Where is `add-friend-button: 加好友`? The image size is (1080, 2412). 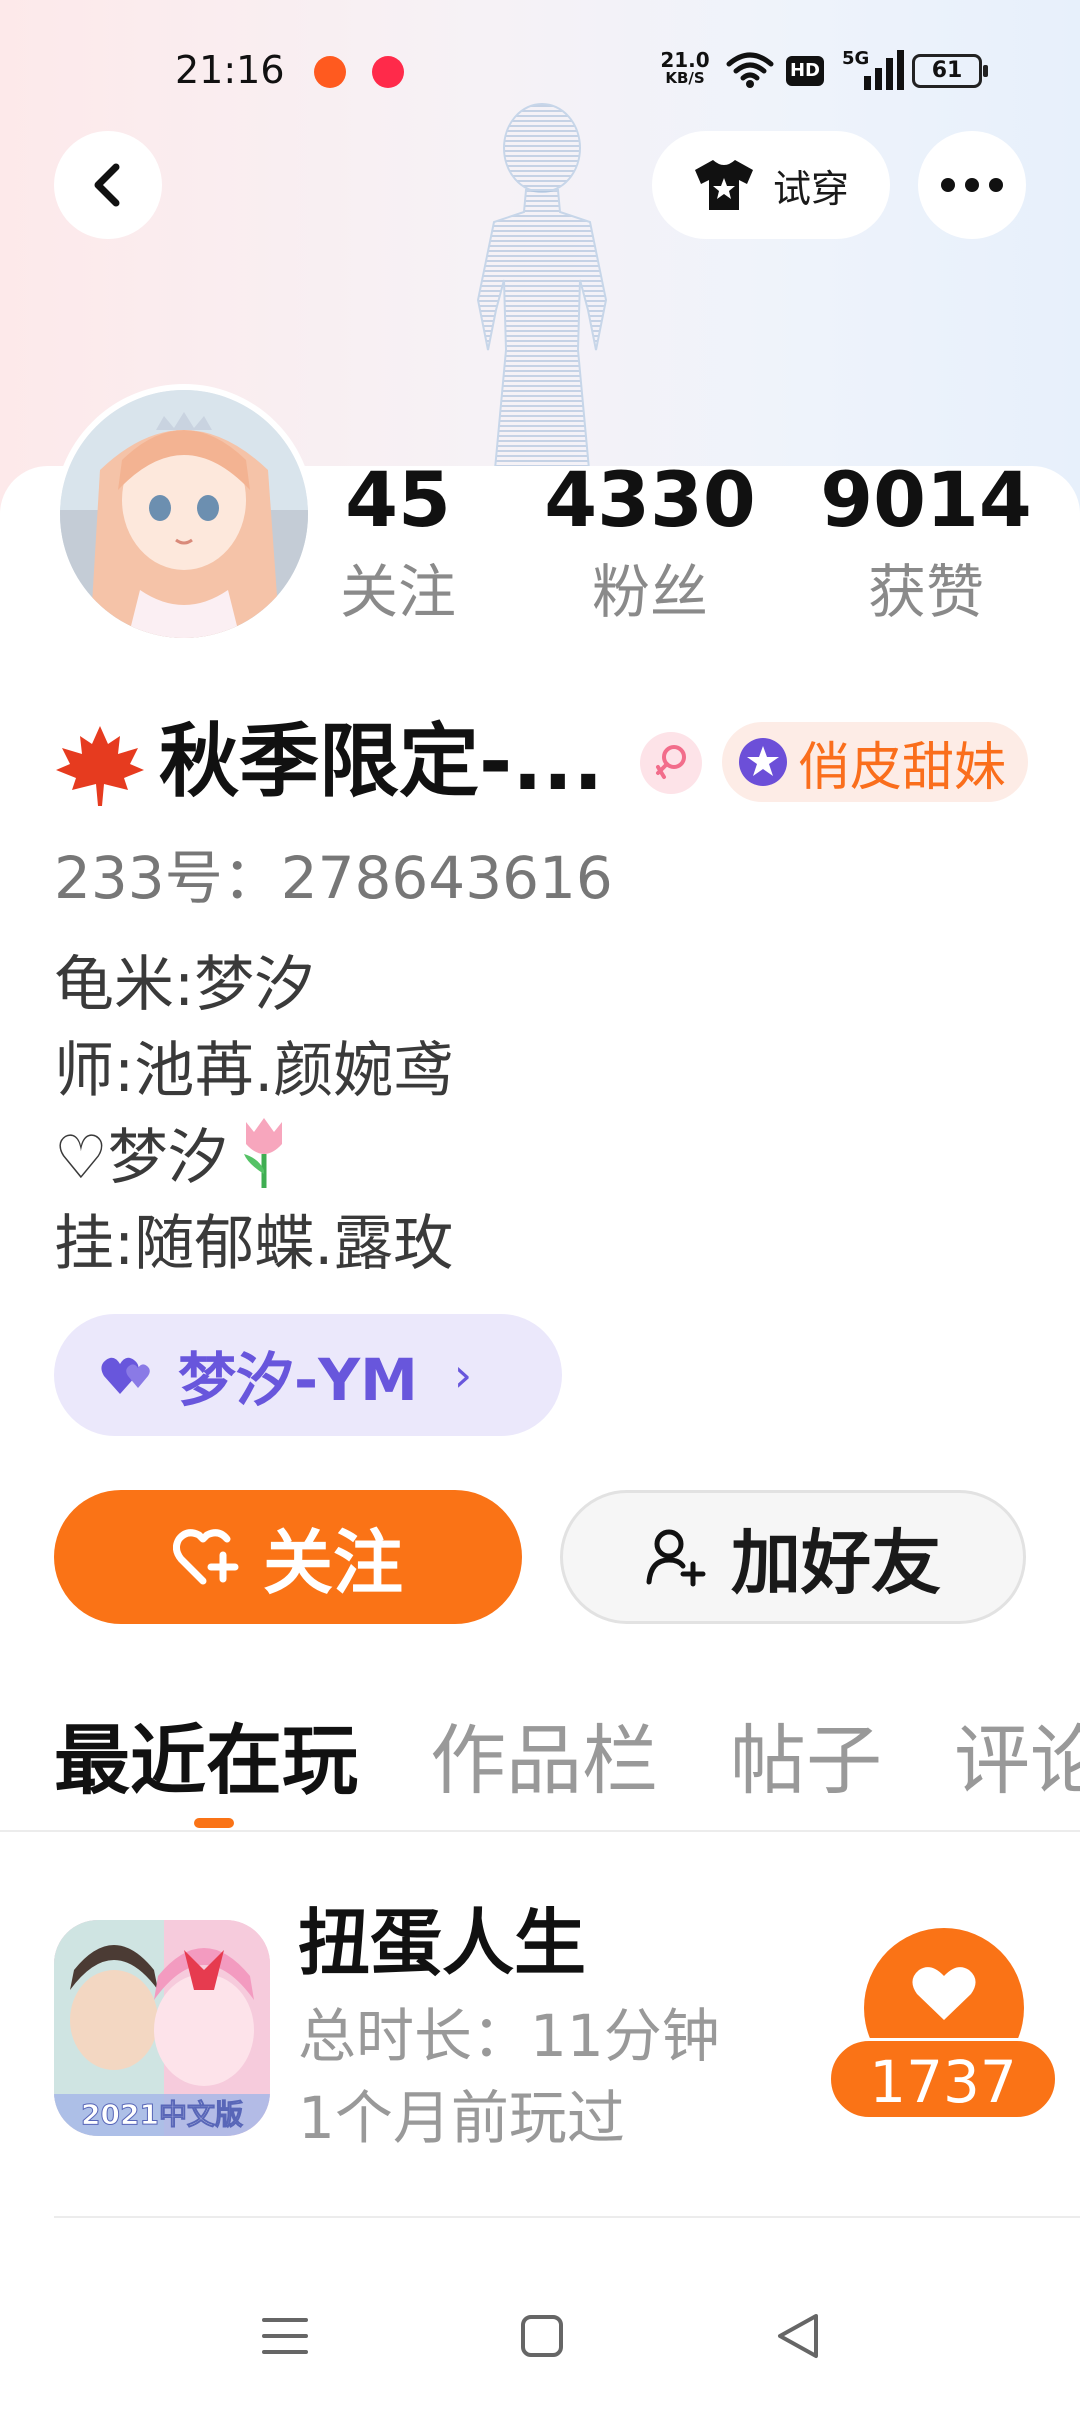
add-friend-button: 加好友 is located at coordinates (793, 1557).